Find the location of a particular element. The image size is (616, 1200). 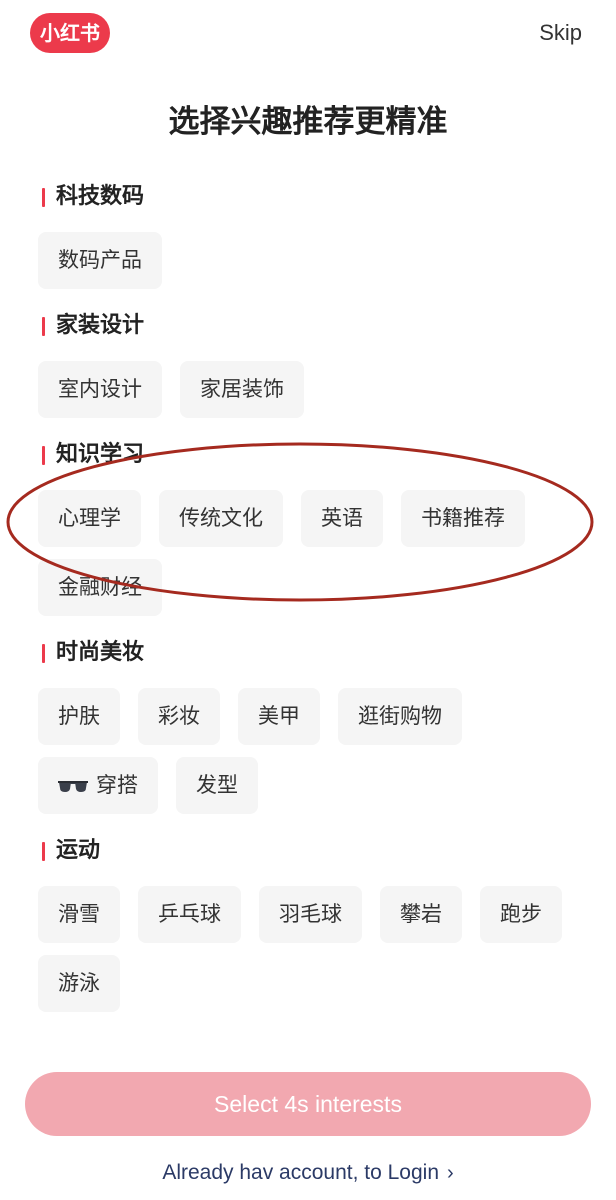

select-interests-button: Select 4s interests is located at coordinates (308, 1104).